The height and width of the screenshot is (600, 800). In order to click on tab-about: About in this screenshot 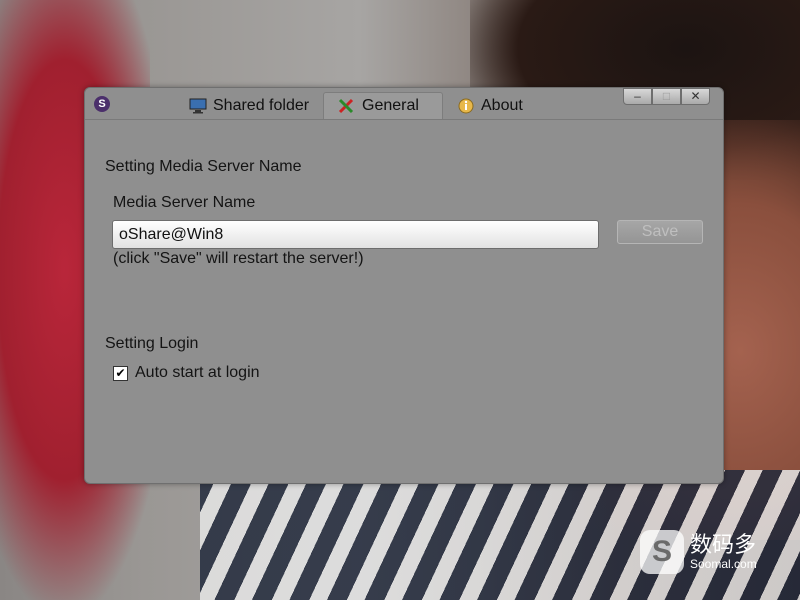, I will do `click(490, 105)`.